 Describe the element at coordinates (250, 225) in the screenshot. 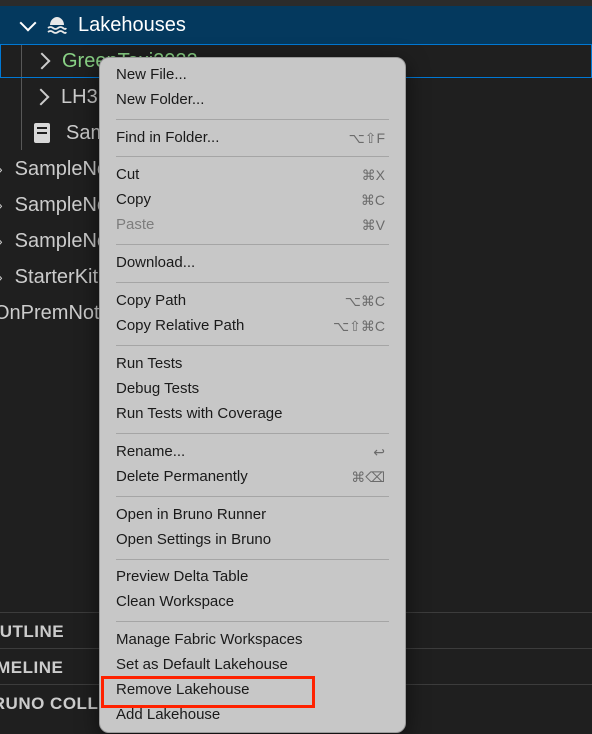

I see `menu-item-paste: Paste ⌘V` at that location.